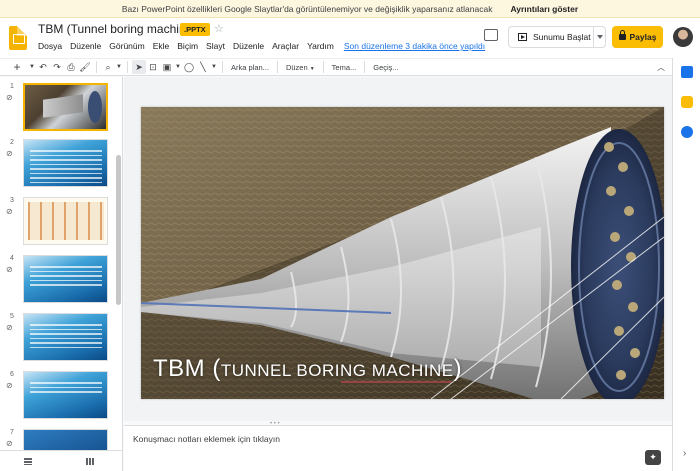  I want to click on menu-help: Yardım, so click(320, 46).